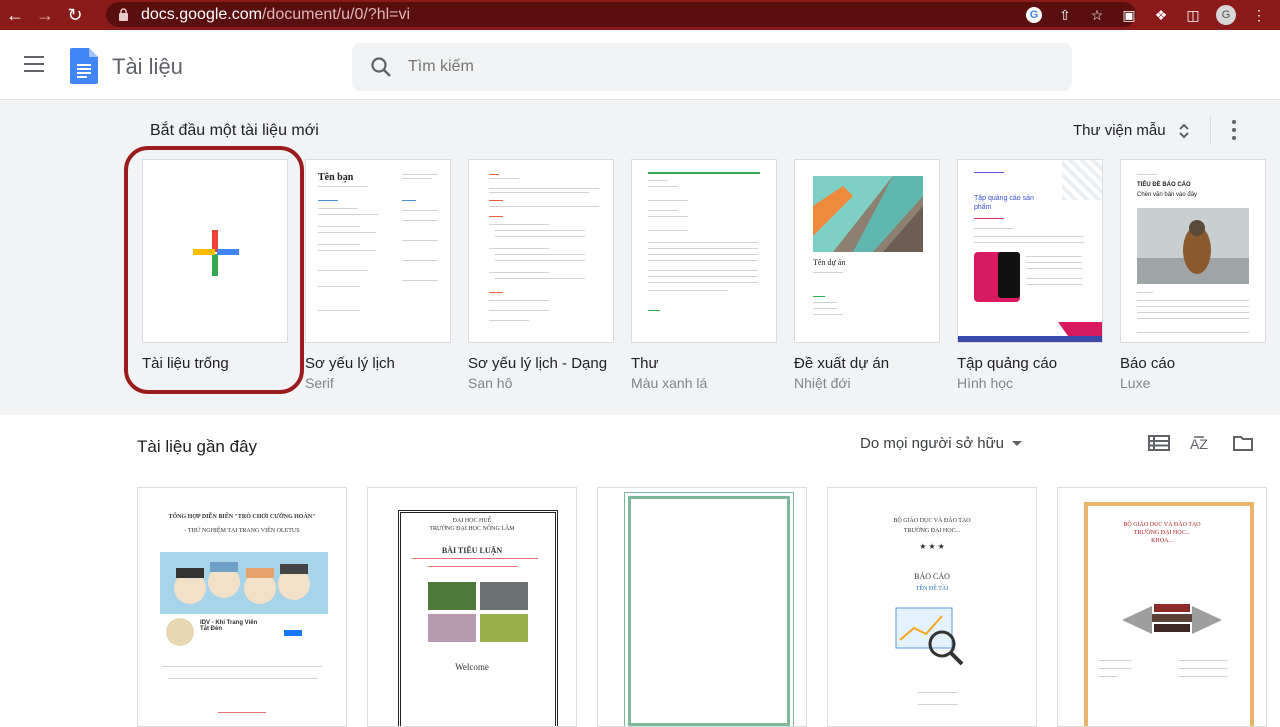 This screenshot has width=1280, height=727. What do you see at coordinates (822, 383) in the screenshot?
I see `template-subtitle: Nhiệt đới` at bounding box center [822, 383].